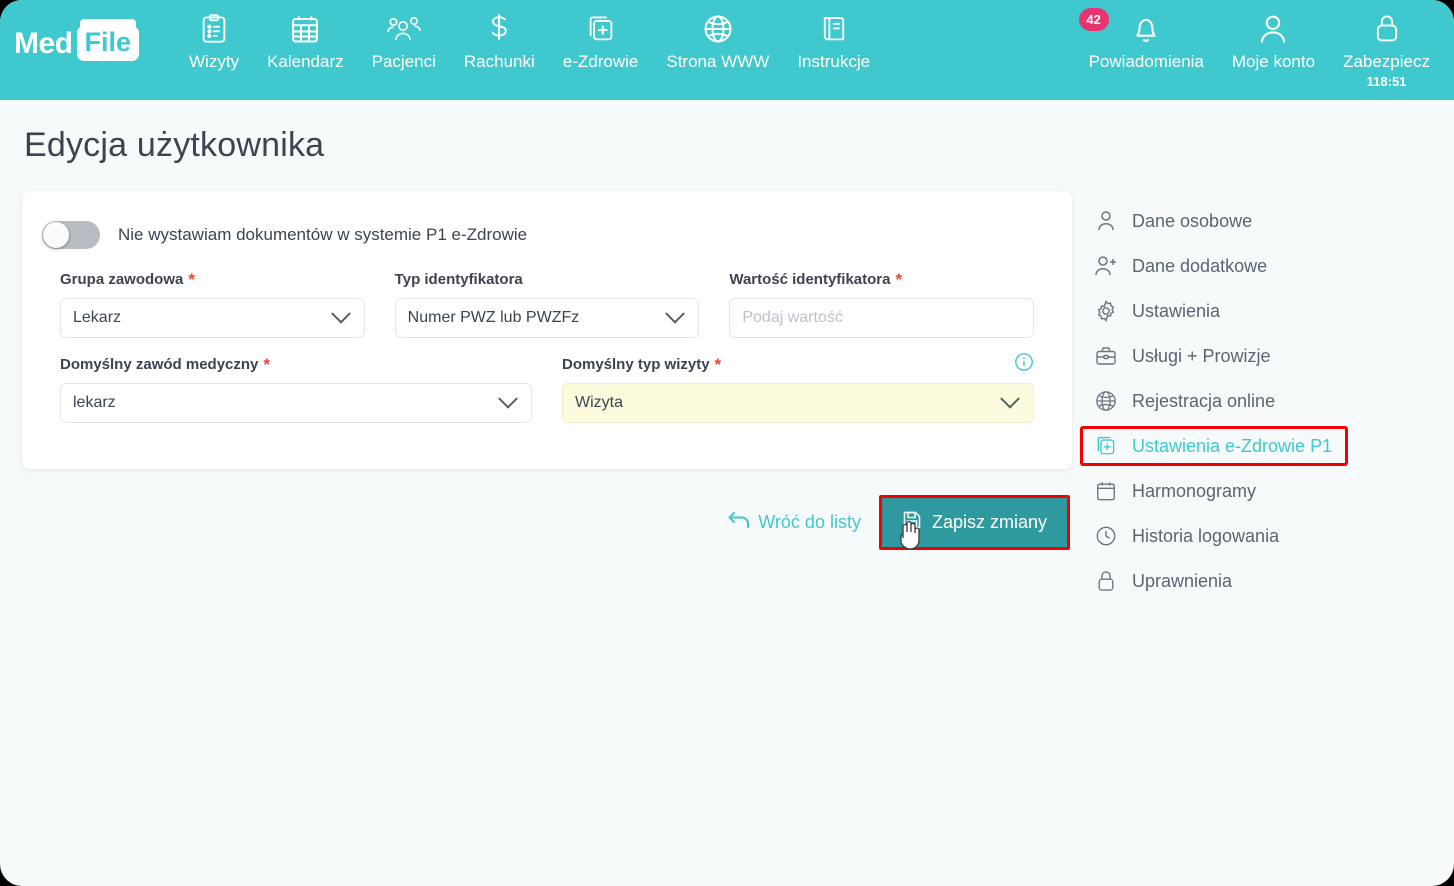 This screenshot has height=886, width=1454. What do you see at coordinates (798, 403) in the screenshot?
I see `domyslny-typ-wizyty-select: Wizyta` at bounding box center [798, 403].